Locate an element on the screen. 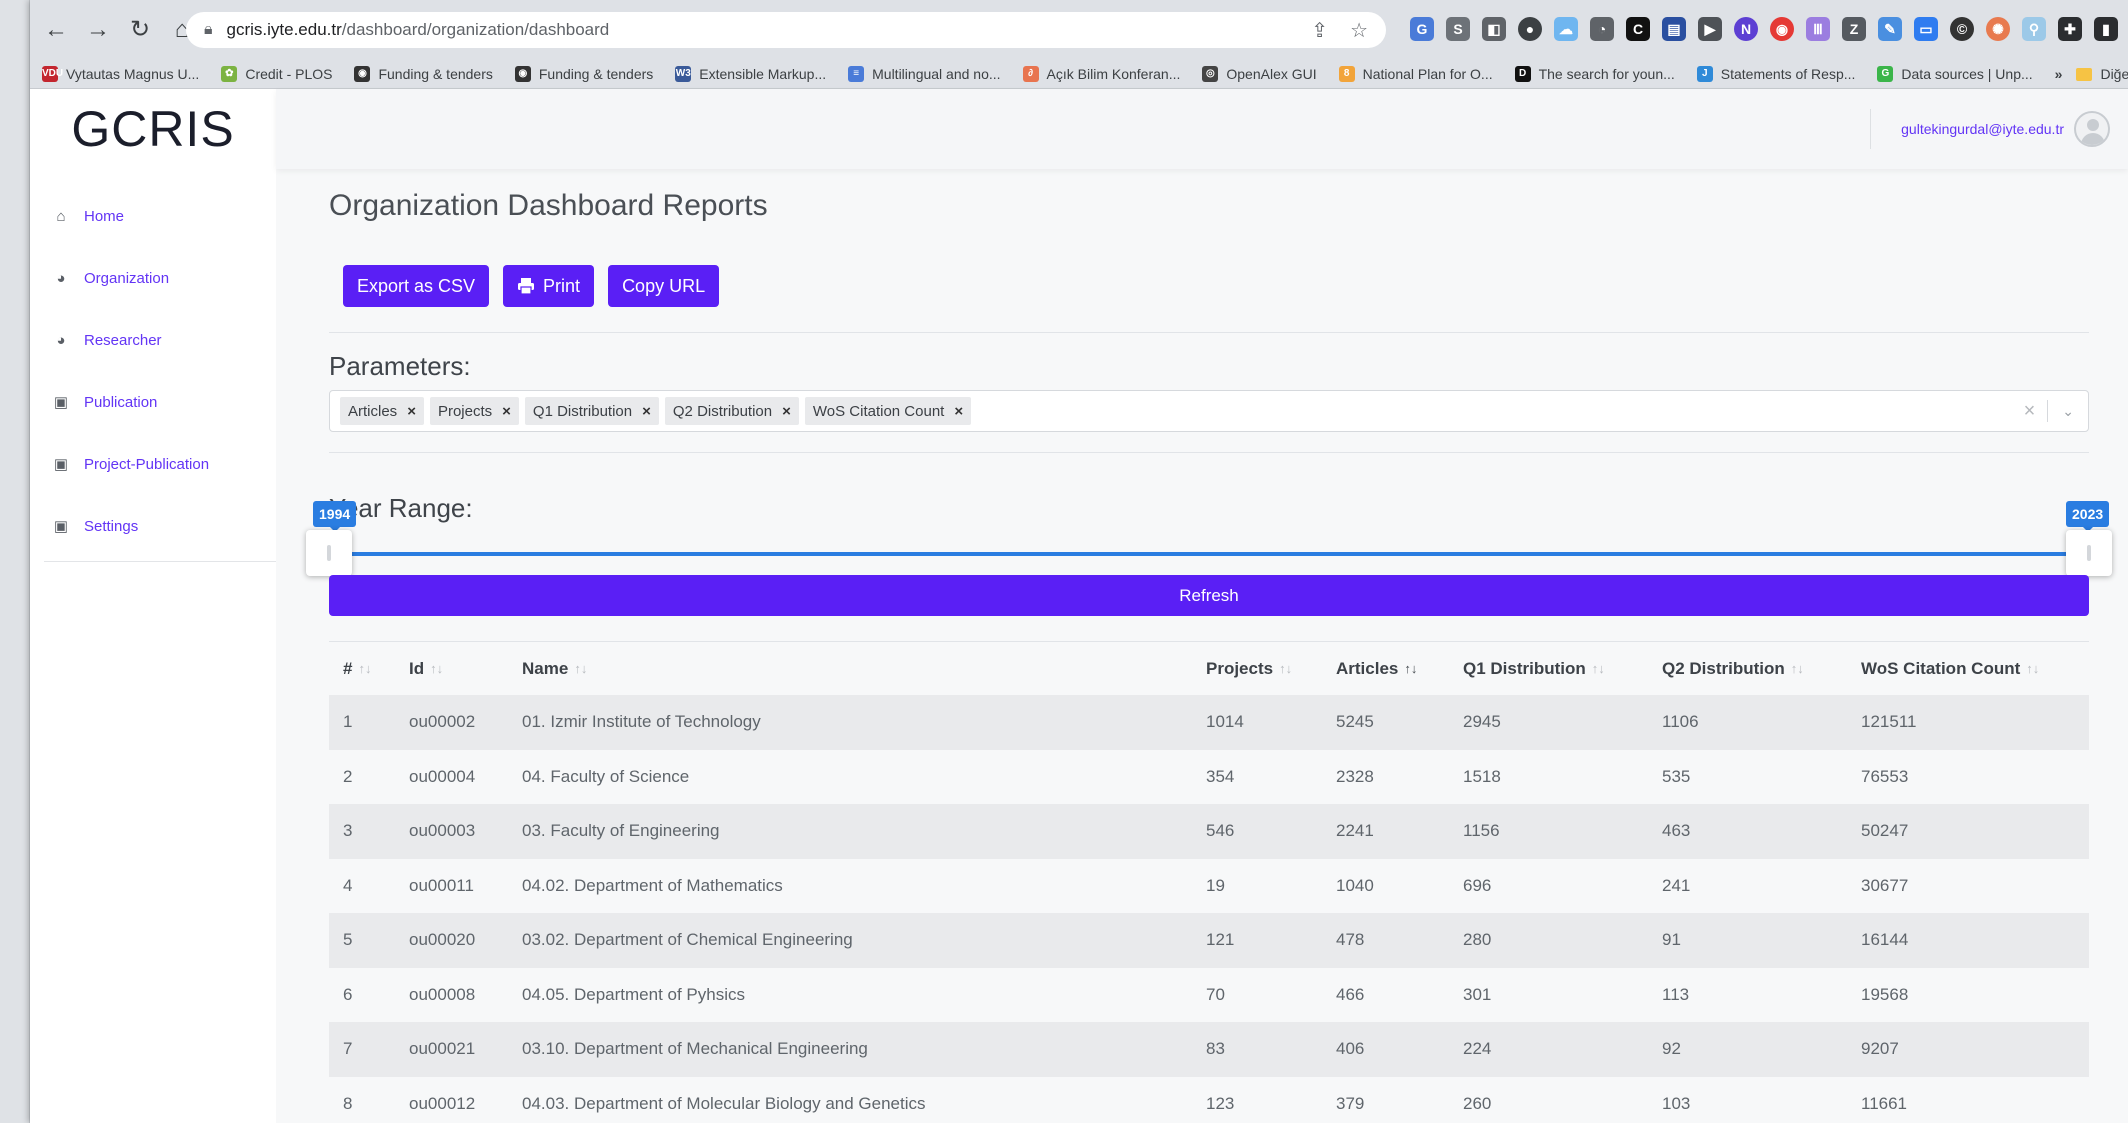 Image resolution: width=2128 pixels, height=1123 pixels. column-header-projects: Projects ↑↓ is located at coordinates (1257, 669).